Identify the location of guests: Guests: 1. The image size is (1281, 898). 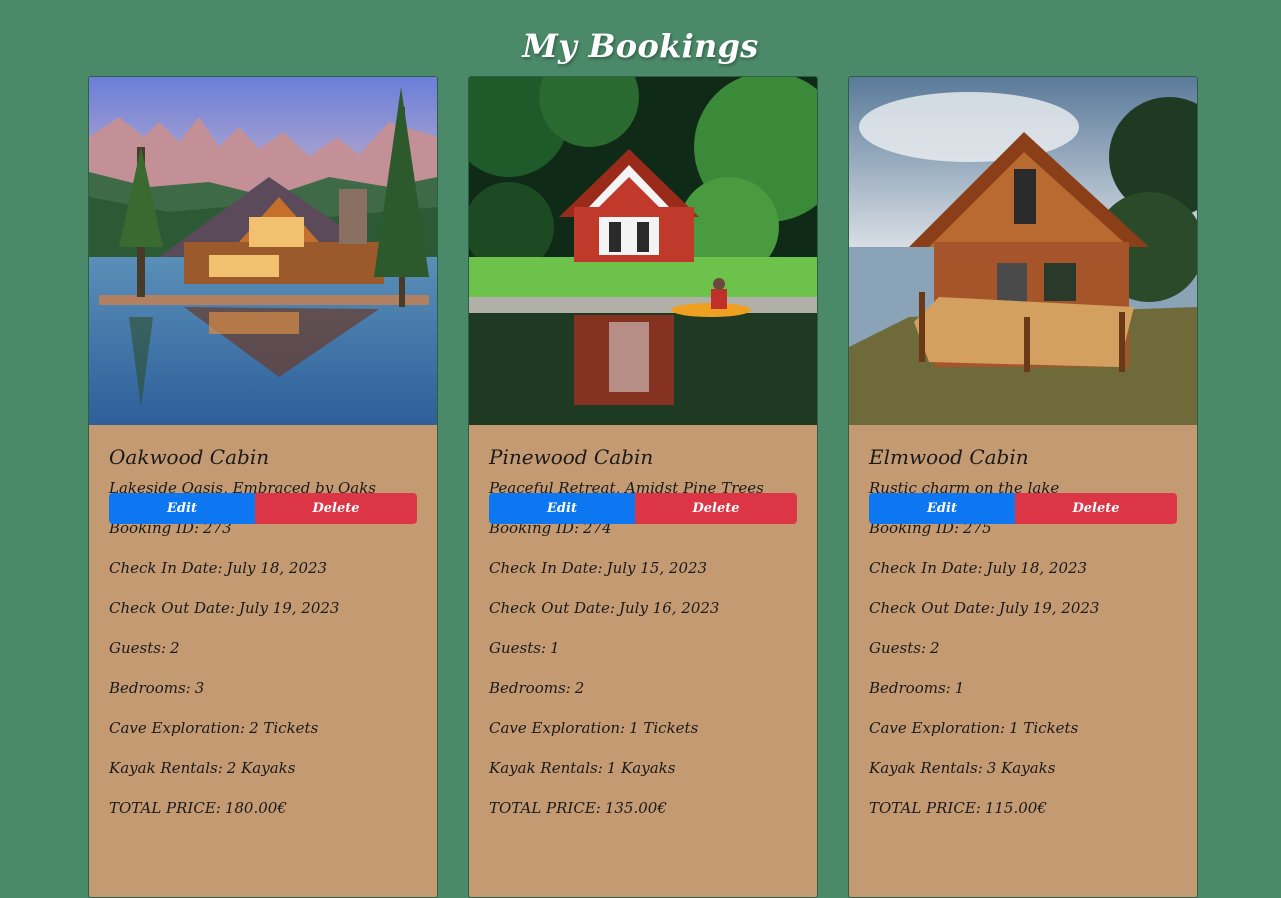
(643, 648).